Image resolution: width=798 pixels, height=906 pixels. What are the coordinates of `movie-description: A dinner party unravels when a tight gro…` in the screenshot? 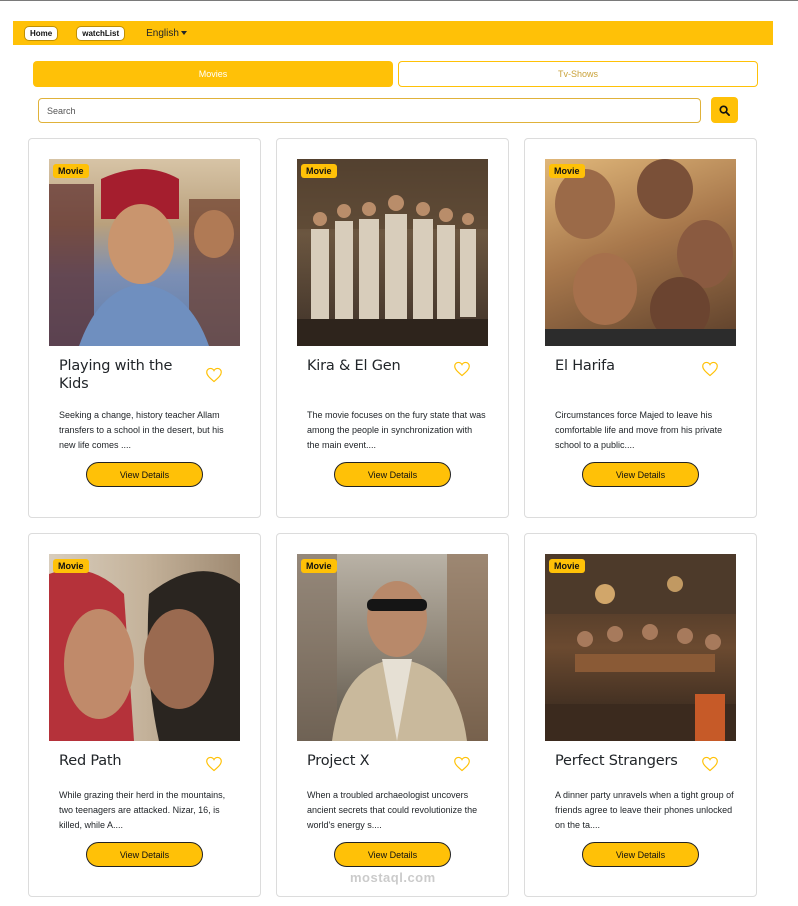 It's located at (644, 810).